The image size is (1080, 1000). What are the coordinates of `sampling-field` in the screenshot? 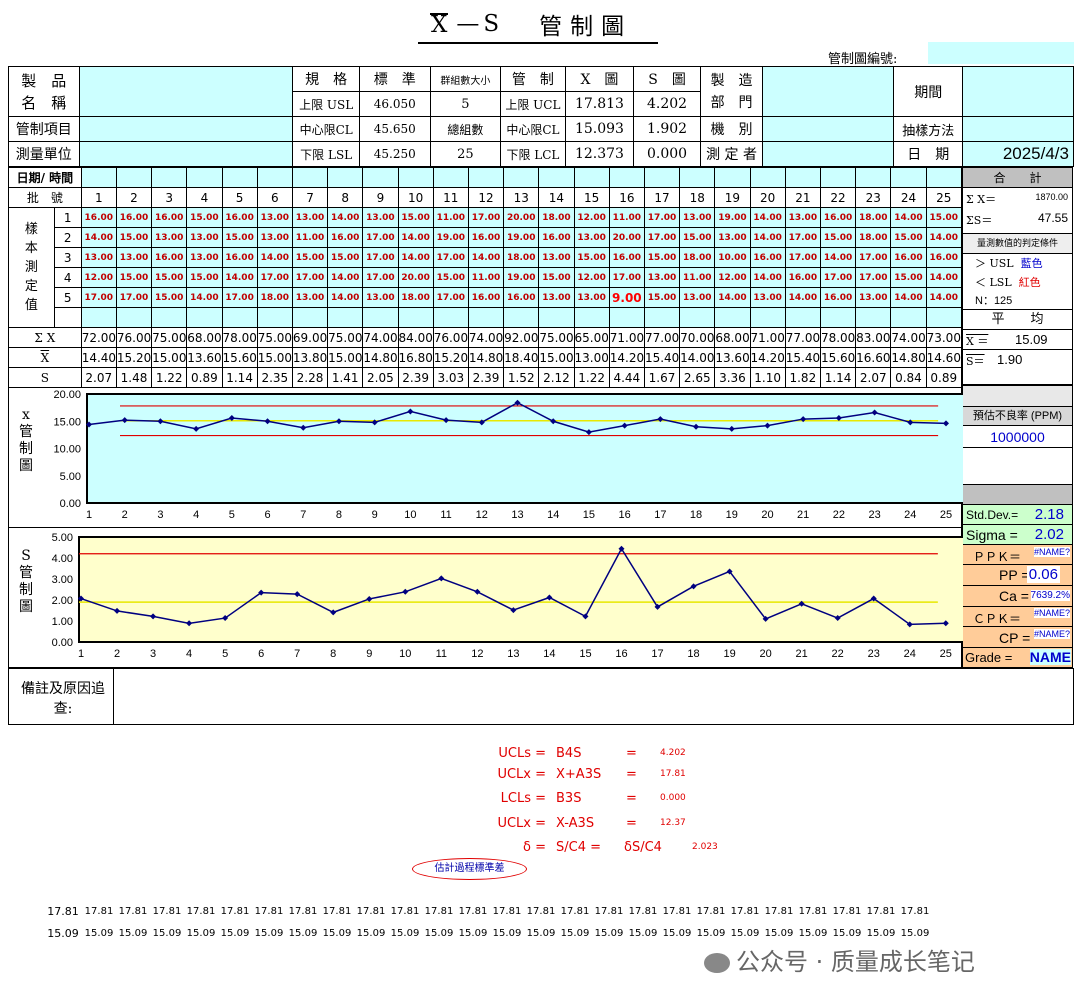 It's located at (1018, 129).